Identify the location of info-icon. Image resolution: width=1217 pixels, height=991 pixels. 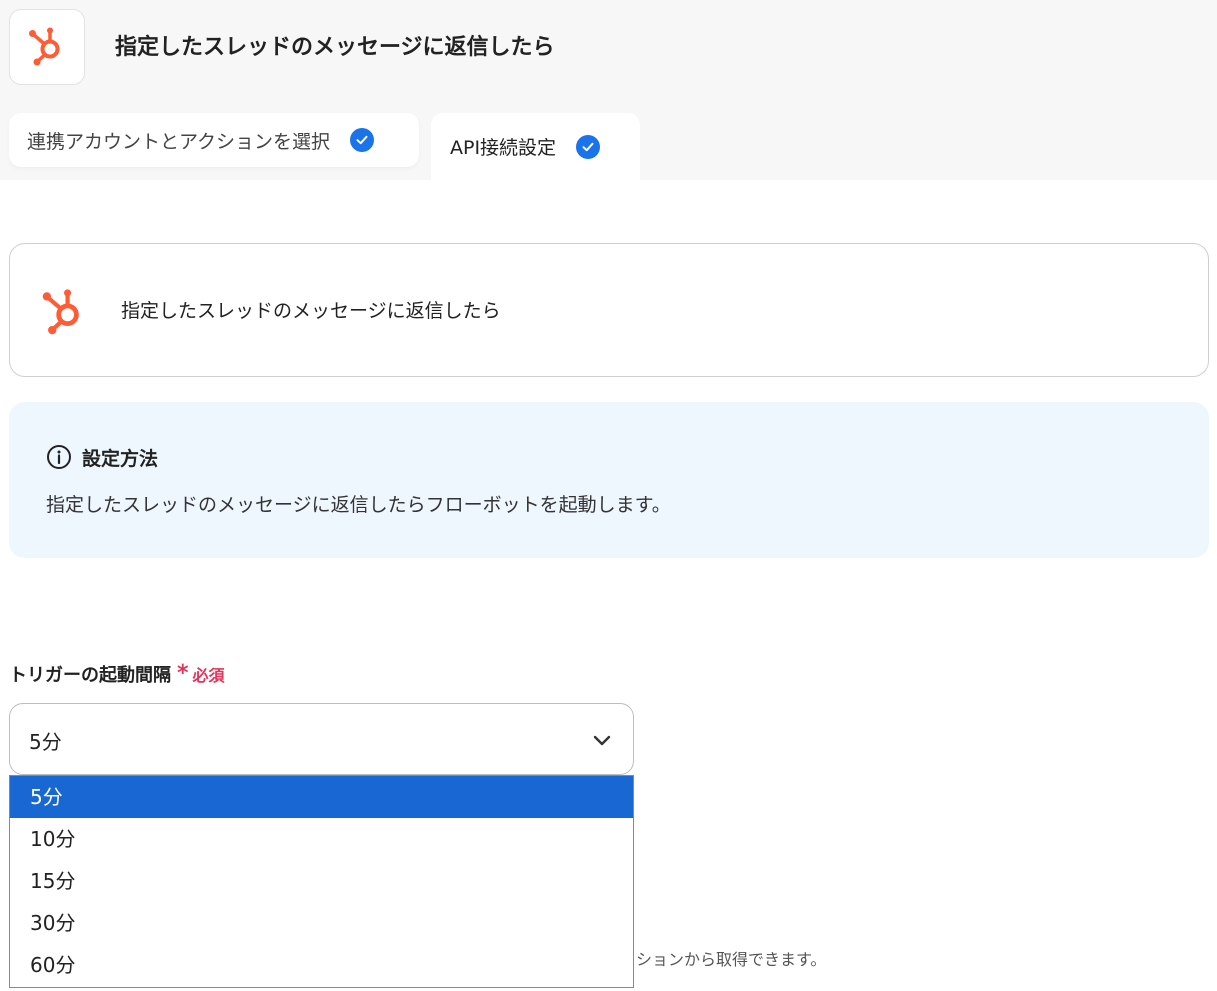
(59, 457).